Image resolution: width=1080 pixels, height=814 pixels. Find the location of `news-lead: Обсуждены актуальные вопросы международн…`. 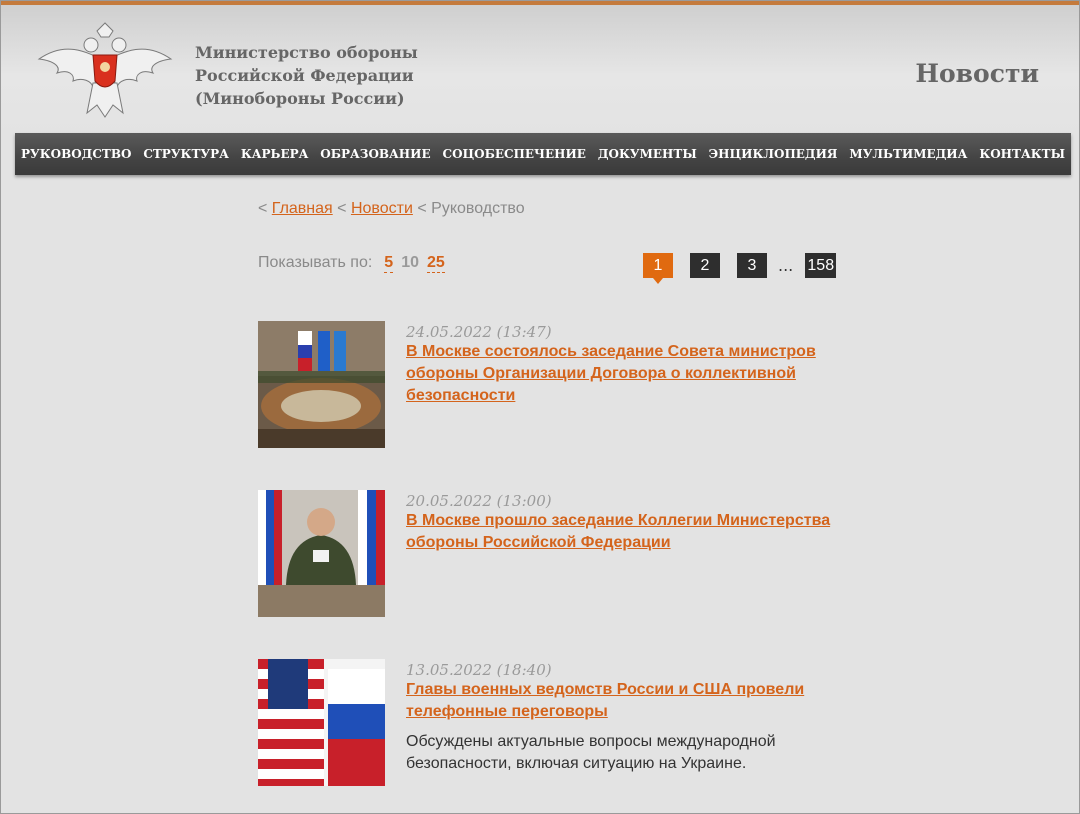

news-lead: Обсуждены актуальные вопросы международн… is located at coordinates (591, 752).